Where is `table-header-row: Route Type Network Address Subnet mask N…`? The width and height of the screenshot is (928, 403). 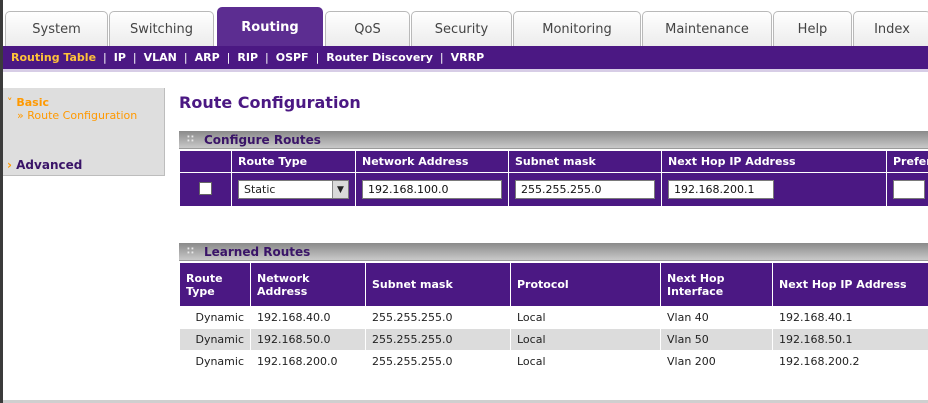 table-header-row: Route Type Network Address Subnet mask N… is located at coordinates (553, 161).